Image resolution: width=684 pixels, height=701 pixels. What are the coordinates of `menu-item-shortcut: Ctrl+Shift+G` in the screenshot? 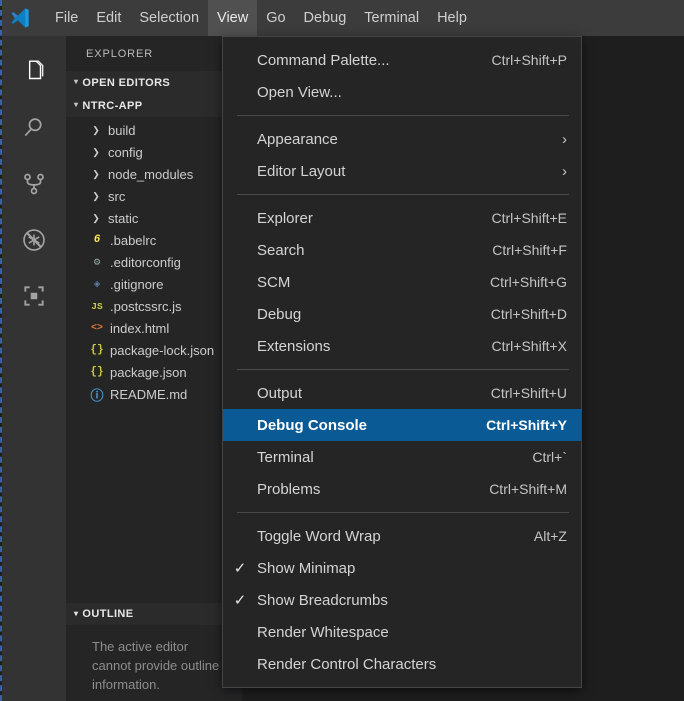 It's located at (528, 282).